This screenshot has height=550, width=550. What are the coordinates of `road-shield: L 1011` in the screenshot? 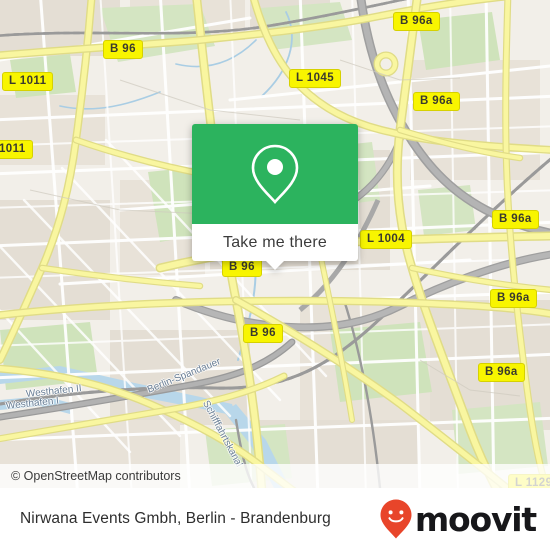 It's located at (28, 81).